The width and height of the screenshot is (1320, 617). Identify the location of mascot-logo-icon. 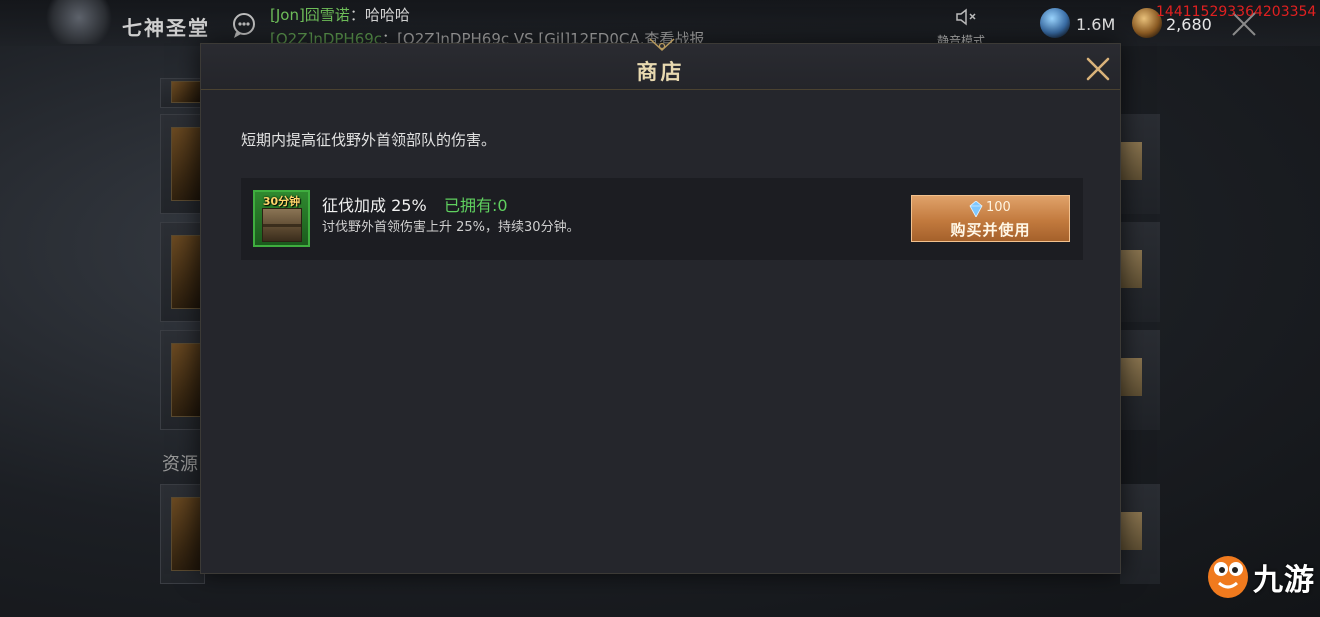
(1228, 577).